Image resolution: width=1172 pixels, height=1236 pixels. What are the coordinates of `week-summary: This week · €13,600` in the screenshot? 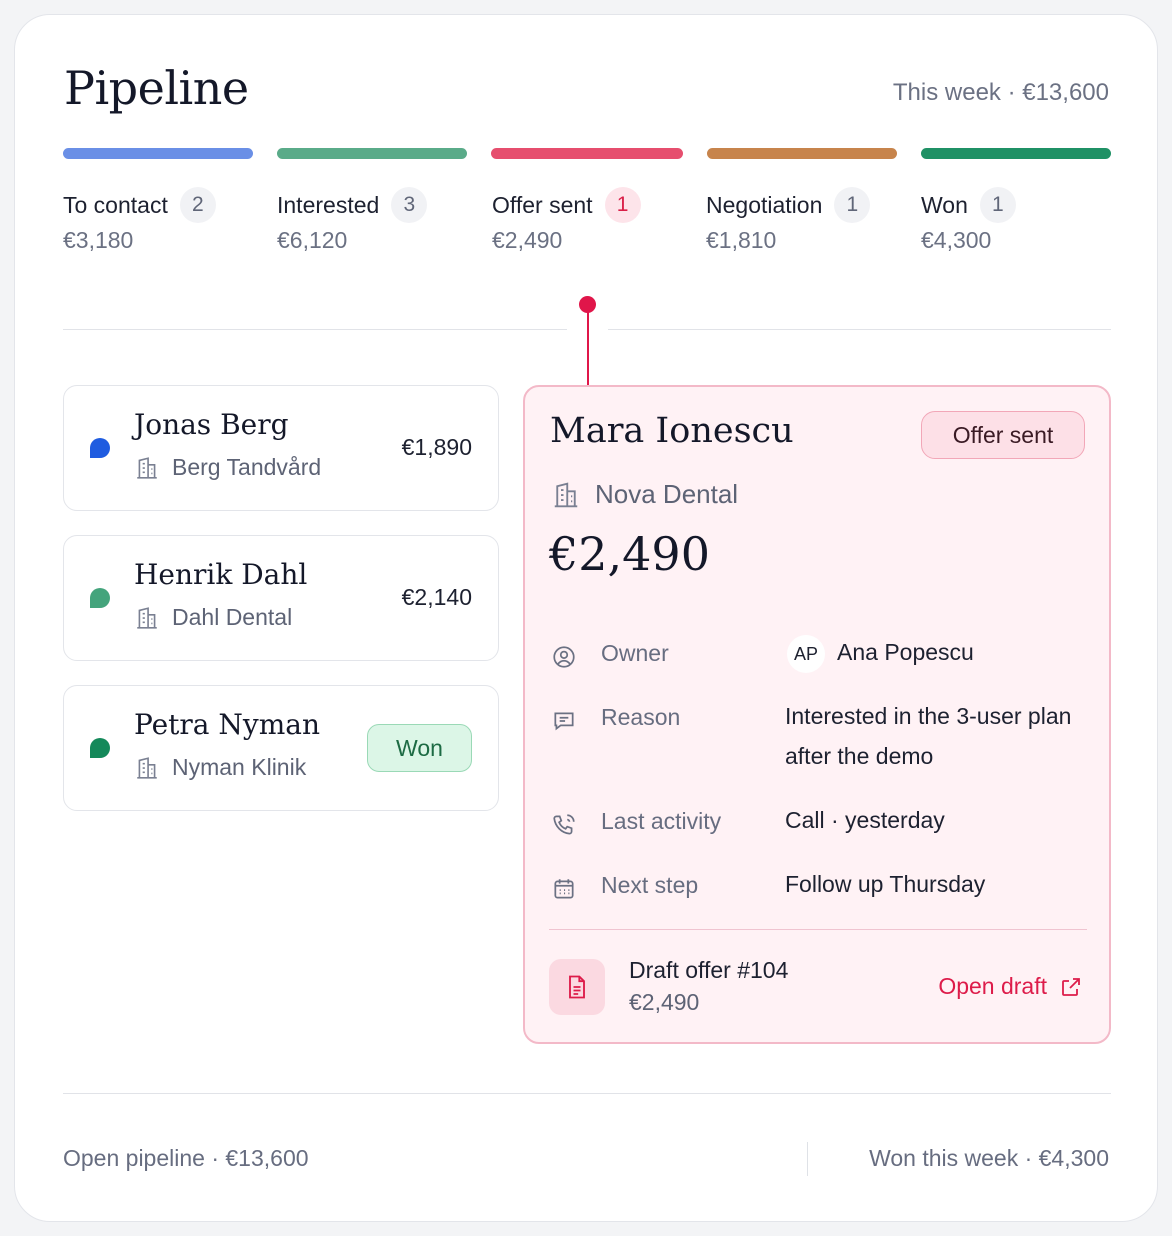 It's located at (1000, 92).